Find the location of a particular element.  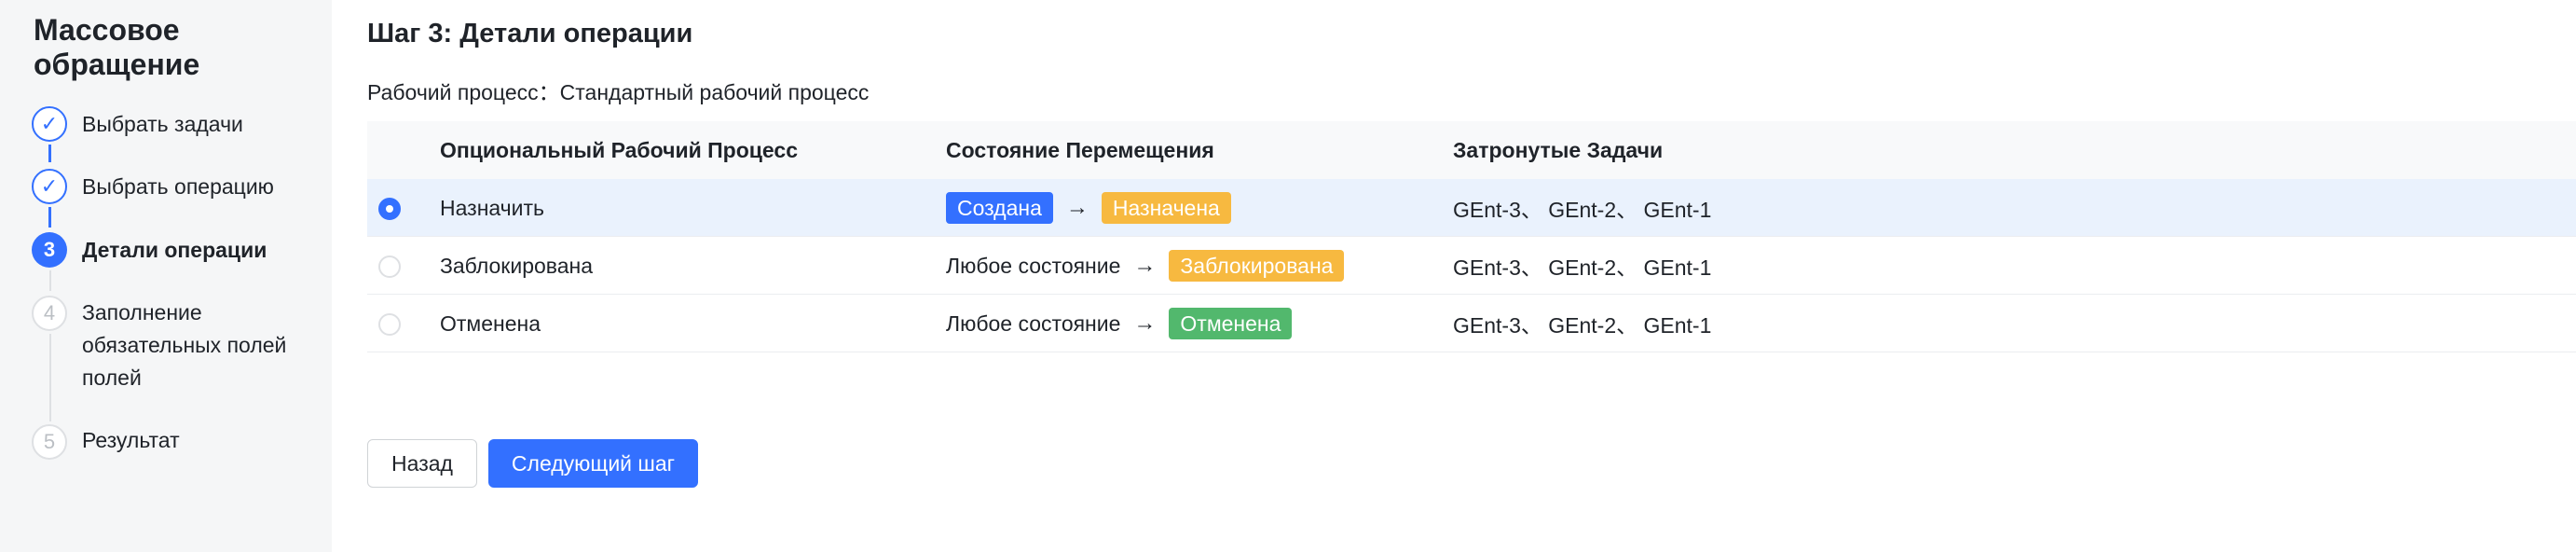

step-4-label-line: обязательных полей is located at coordinates (184, 345).